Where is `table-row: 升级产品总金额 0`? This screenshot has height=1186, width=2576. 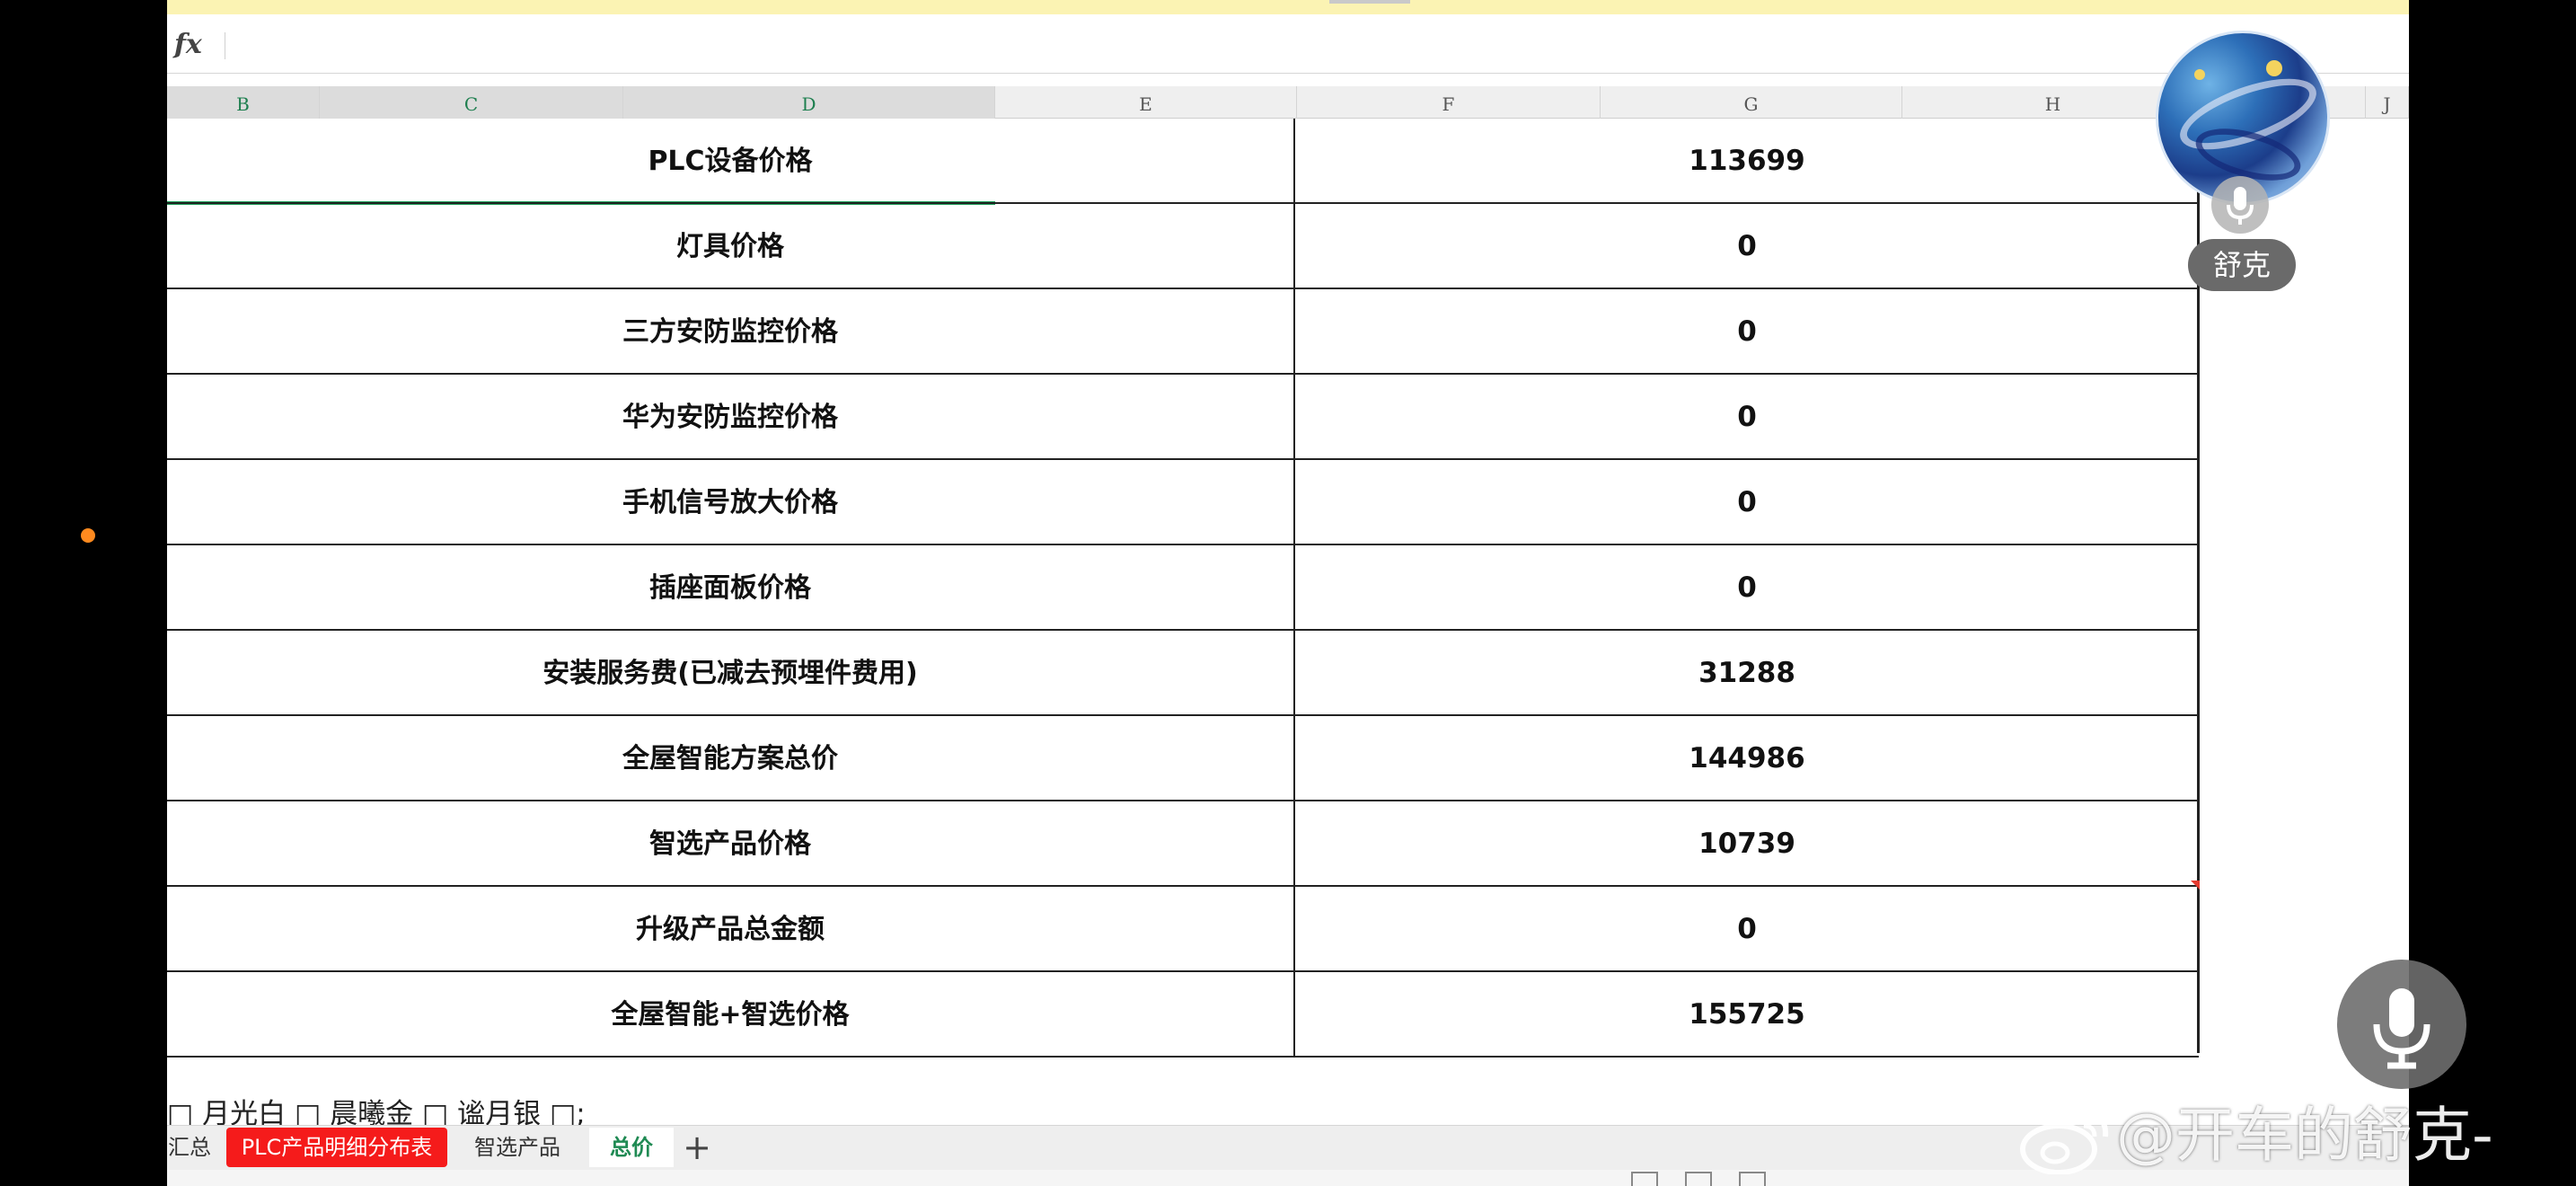
table-row: 升级产品总金额 0 is located at coordinates (1183, 929).